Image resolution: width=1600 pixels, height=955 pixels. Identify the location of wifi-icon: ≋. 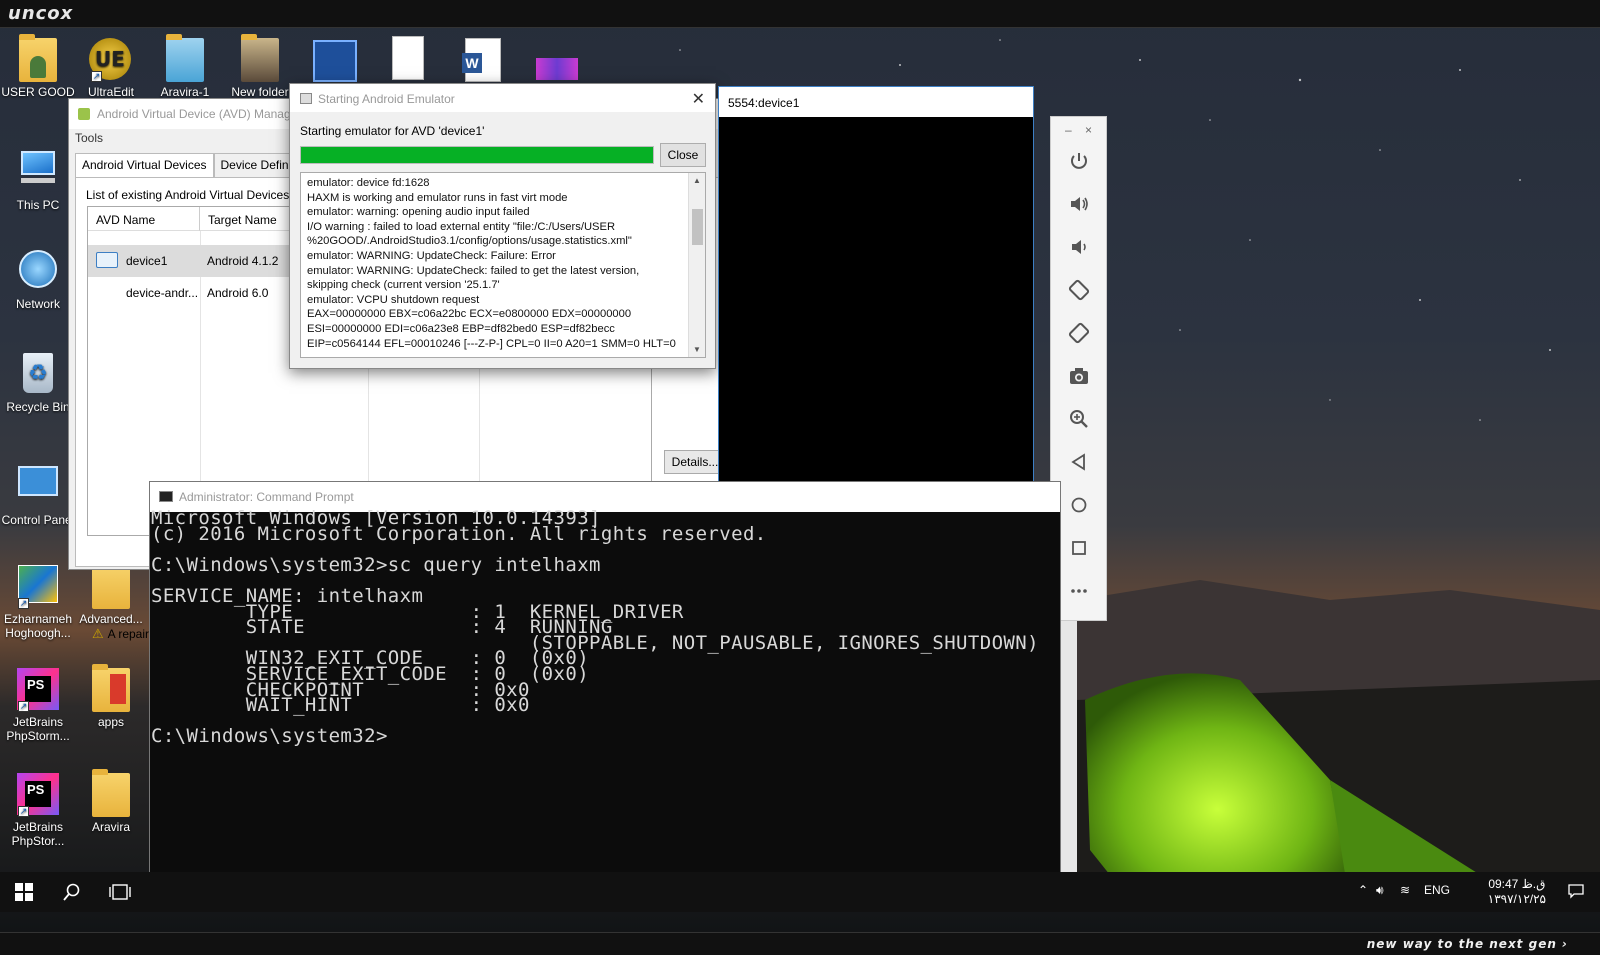
(1405, 890).